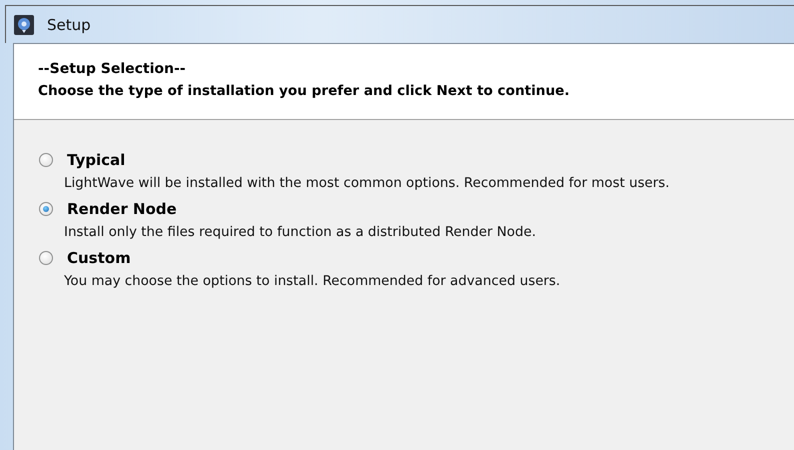 The height and width of the screenshot is (450, 794). Describe the element at coordinates (112, 69) in the screenshot. I see `section-title: --Setup Selection--` at that location.